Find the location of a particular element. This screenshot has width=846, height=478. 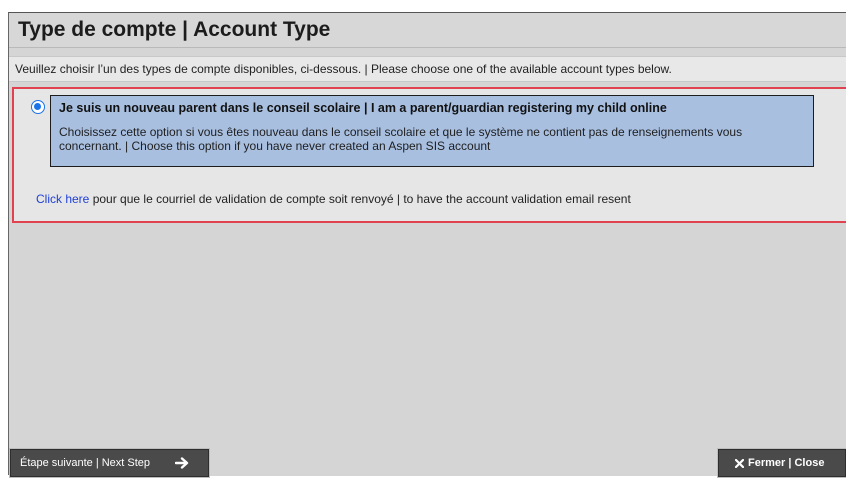

close-icon is located at coordinates (739, 463).